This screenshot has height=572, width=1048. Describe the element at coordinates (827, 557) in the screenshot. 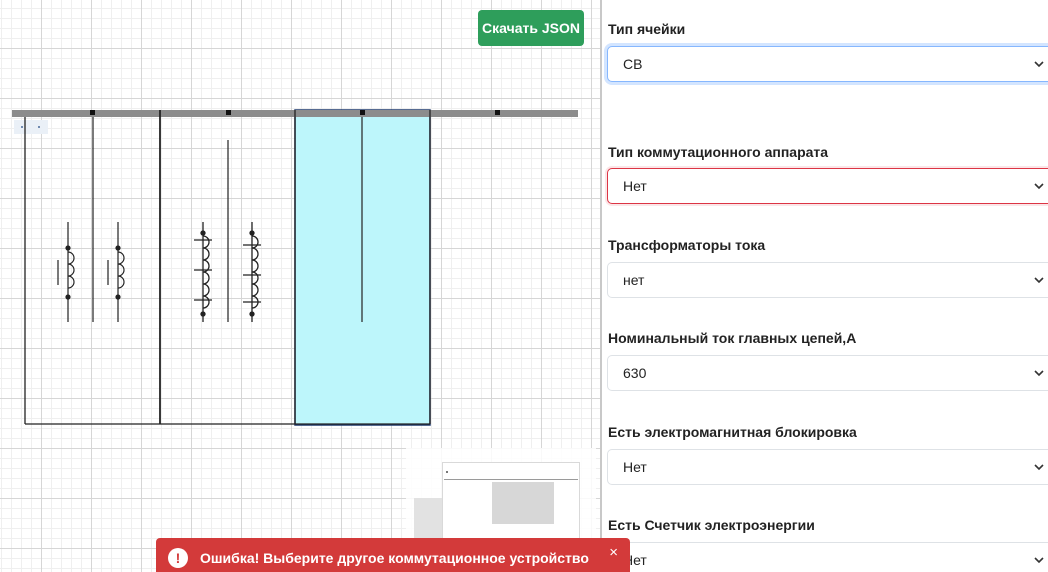

I see `energy-meter-select: Нет` at that location.